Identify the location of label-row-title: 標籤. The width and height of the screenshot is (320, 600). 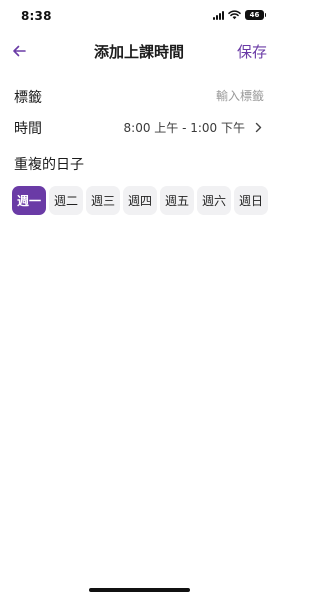
(28, 98).